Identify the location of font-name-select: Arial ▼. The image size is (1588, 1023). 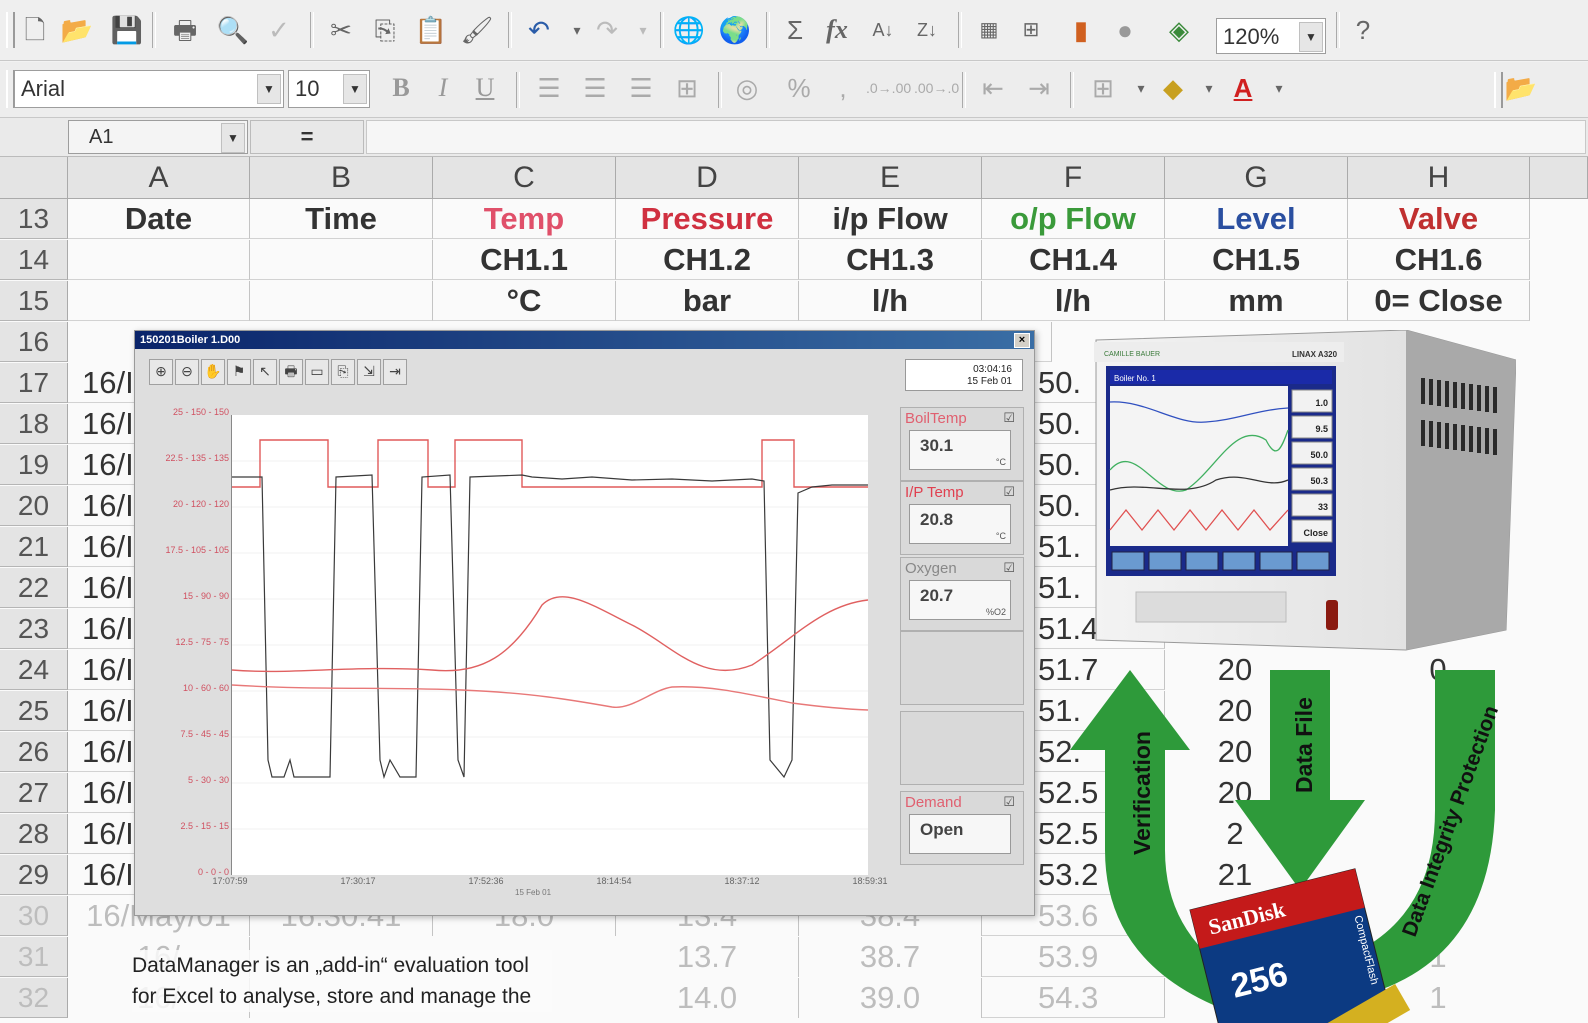
(149, 89).